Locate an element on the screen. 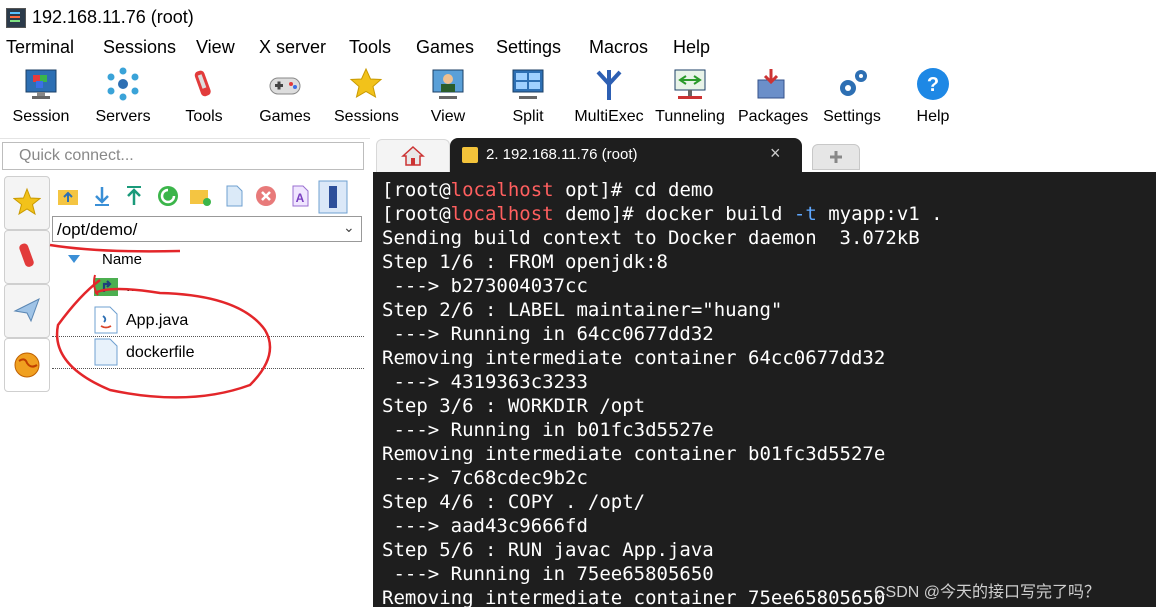 The image size is (1156, 607). file-row-app-java: App.java is located at coordinates (208, 320).